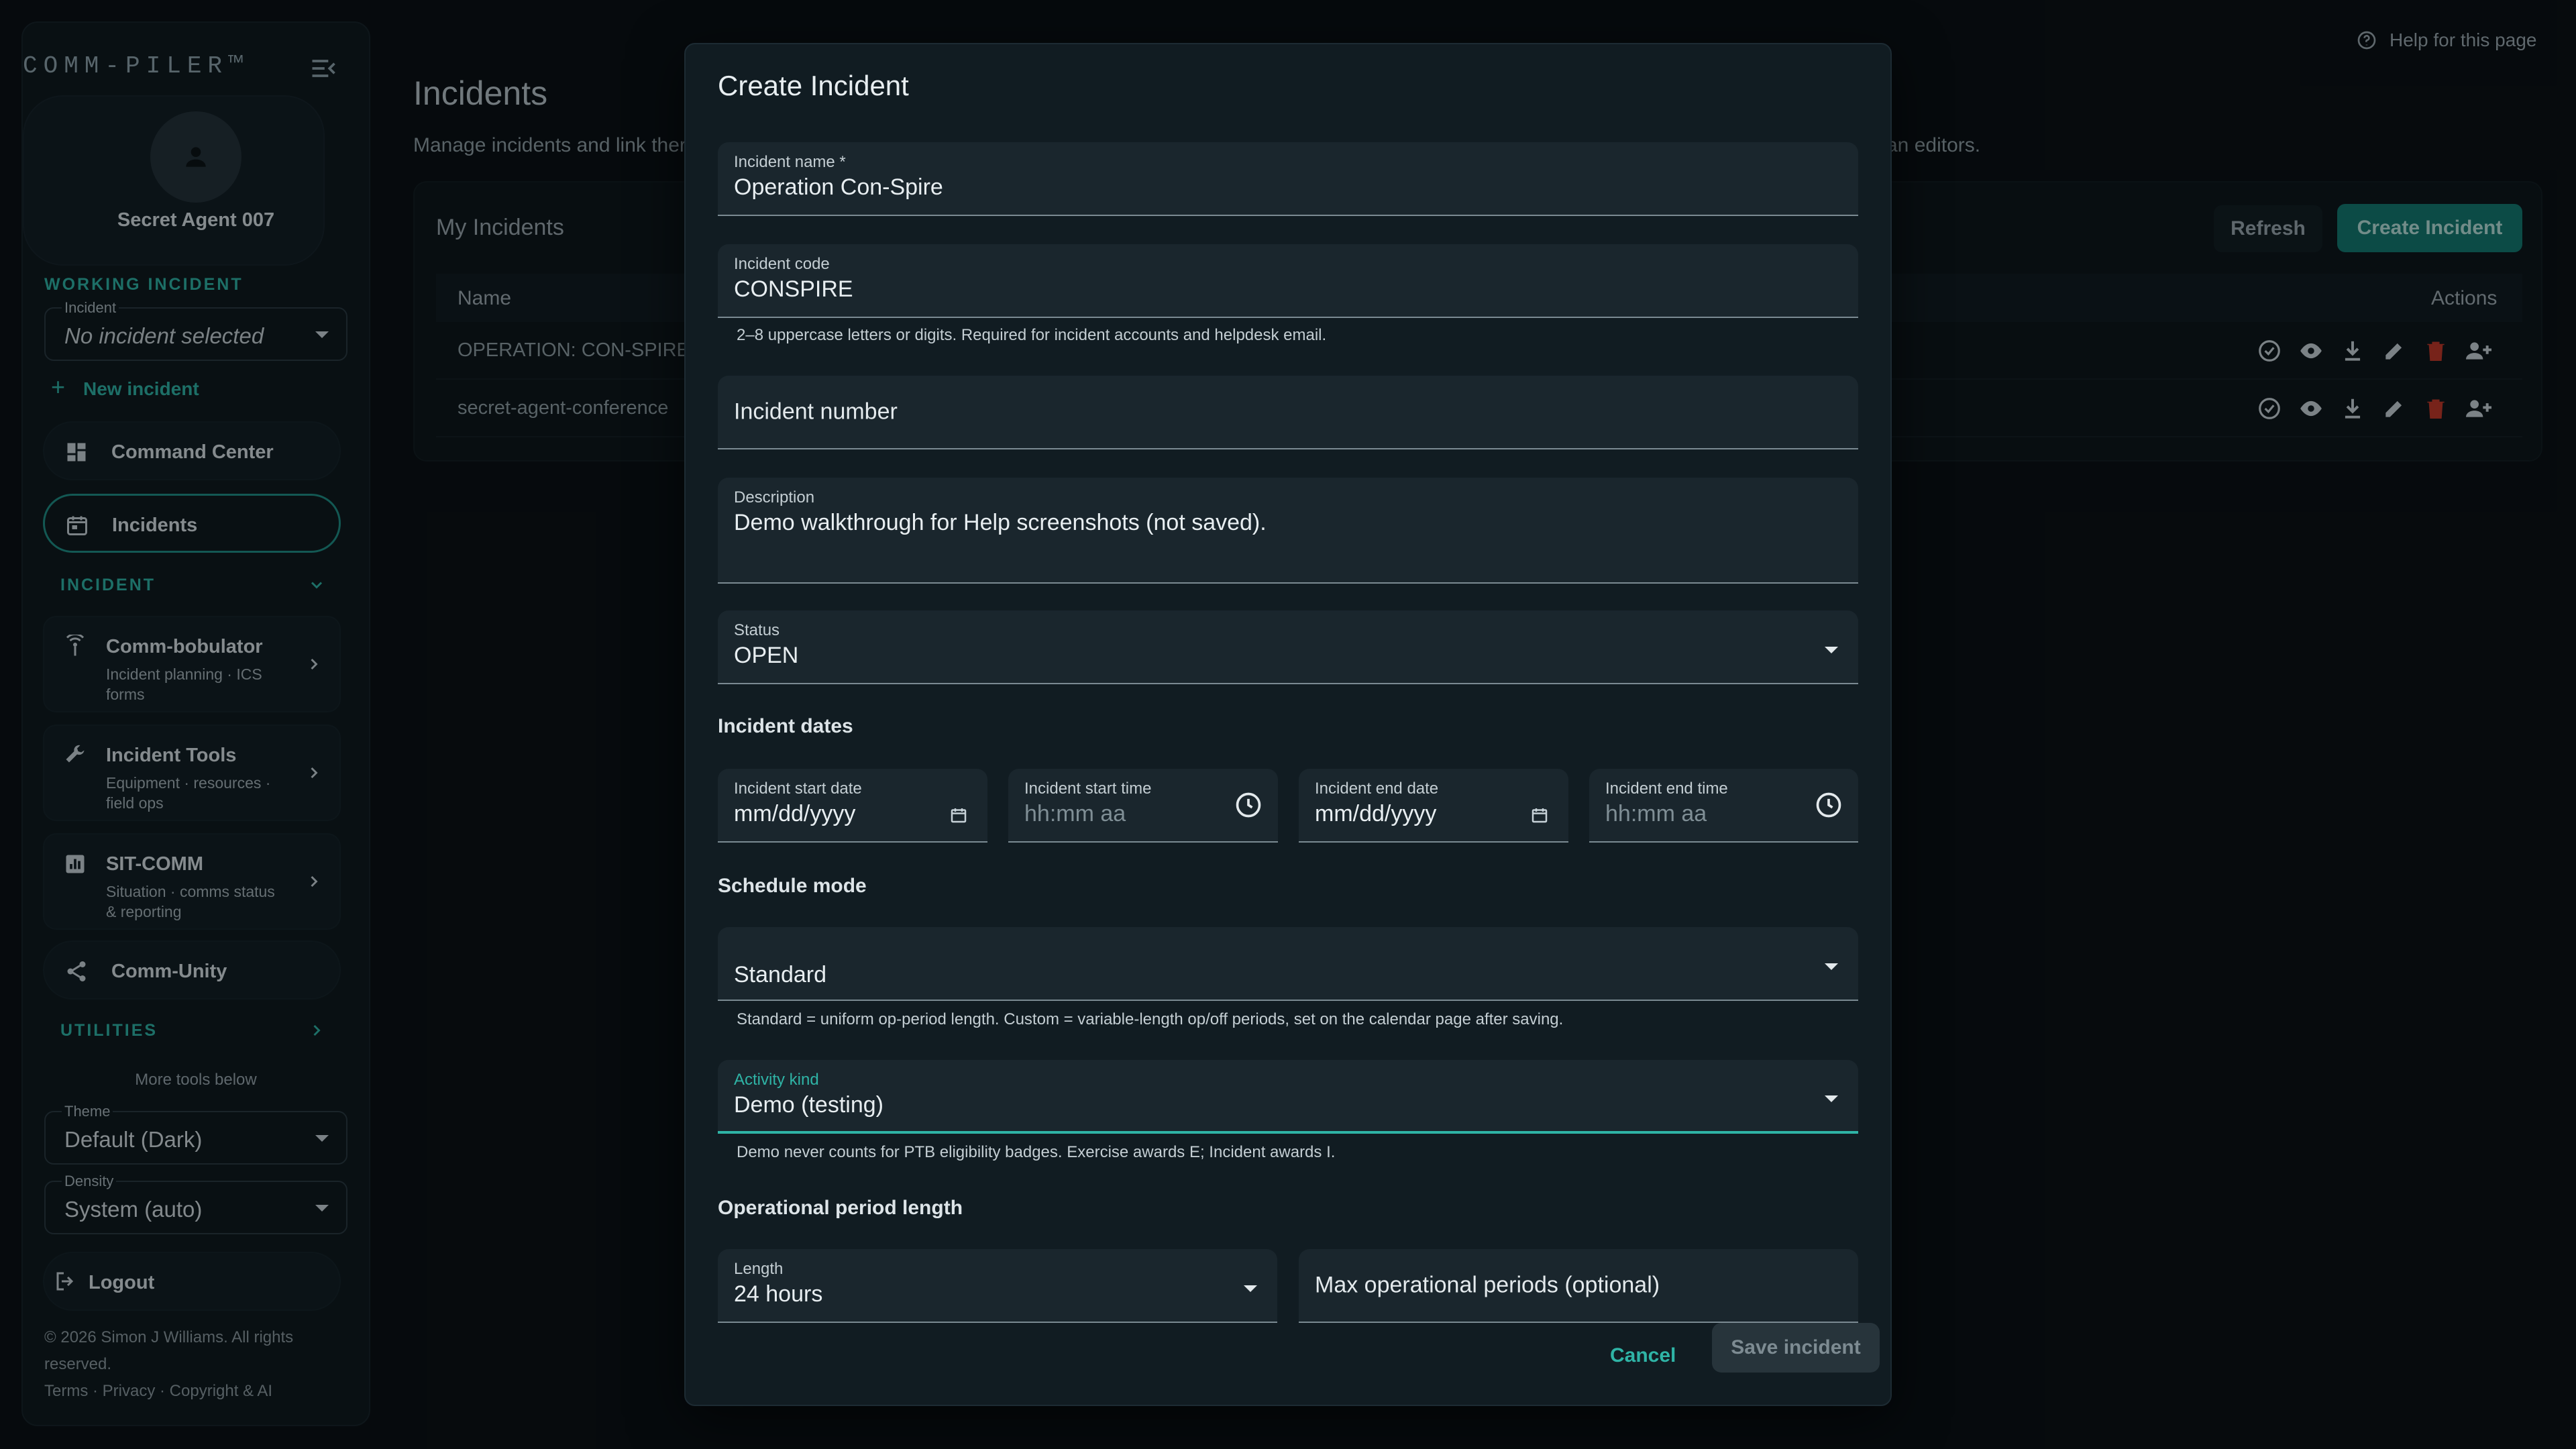  I want to click on activity-kind-select: Activity kind Demo (testing), so click(1288, 1097).